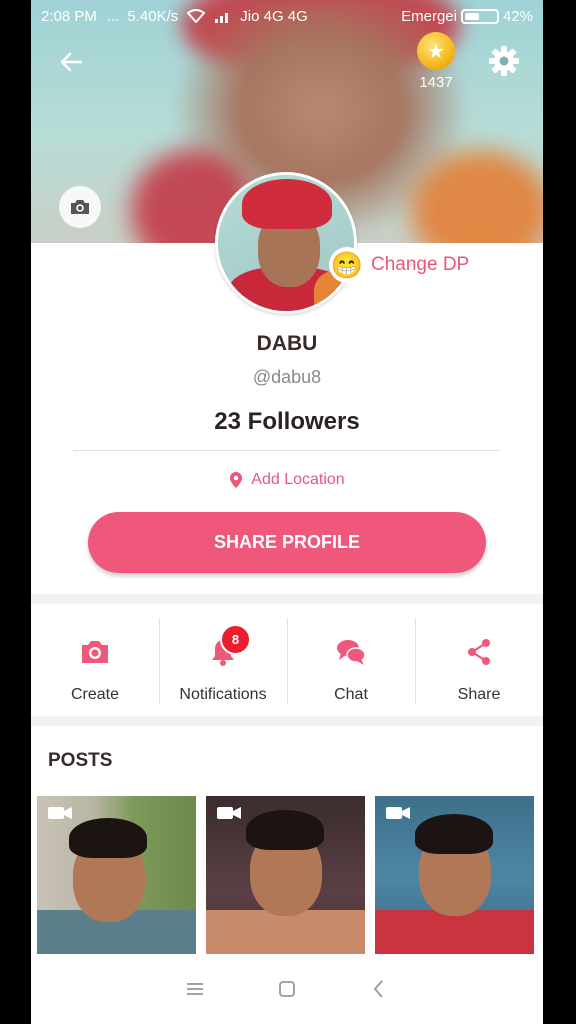 The image size is (576, 1024). I want to click on status-emergency: Emergei, so click(429, 16).